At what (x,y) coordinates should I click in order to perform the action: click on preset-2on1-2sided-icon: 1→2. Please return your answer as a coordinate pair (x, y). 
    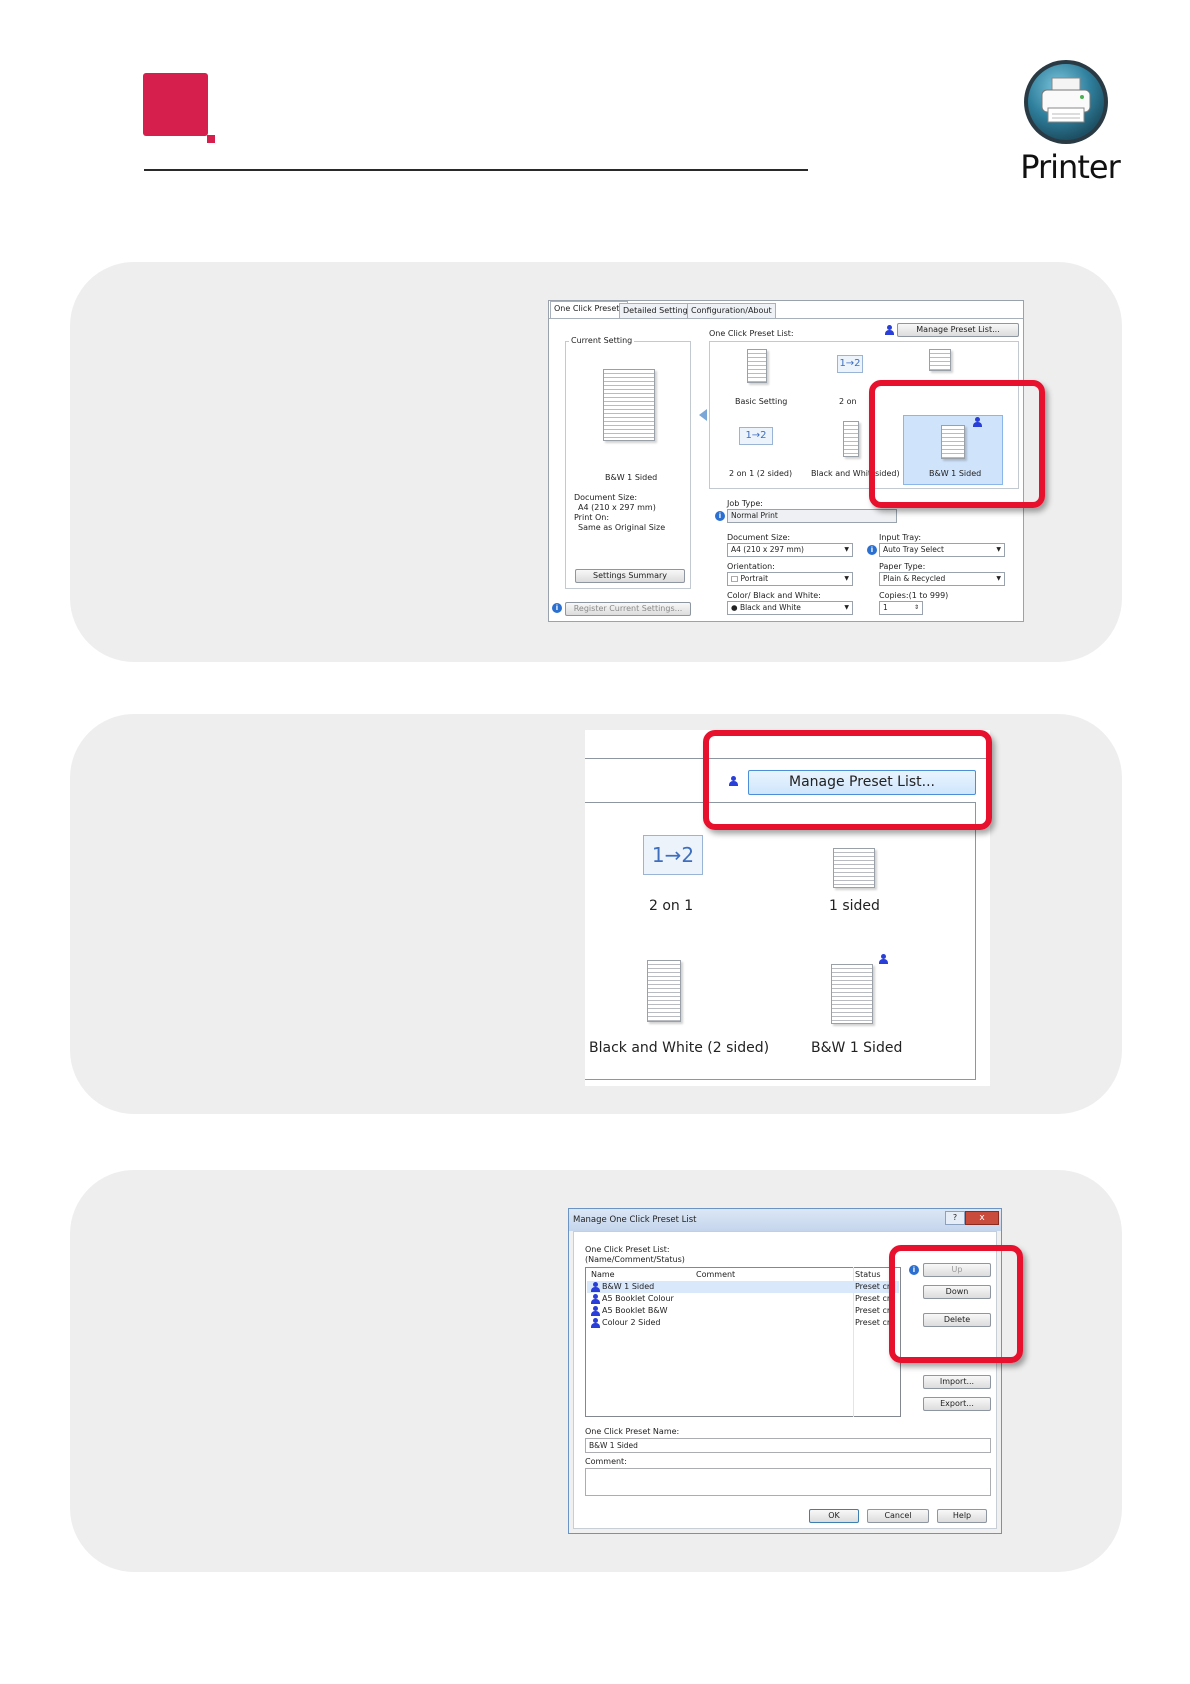
    Looking at the image, I should click on (756, 436).